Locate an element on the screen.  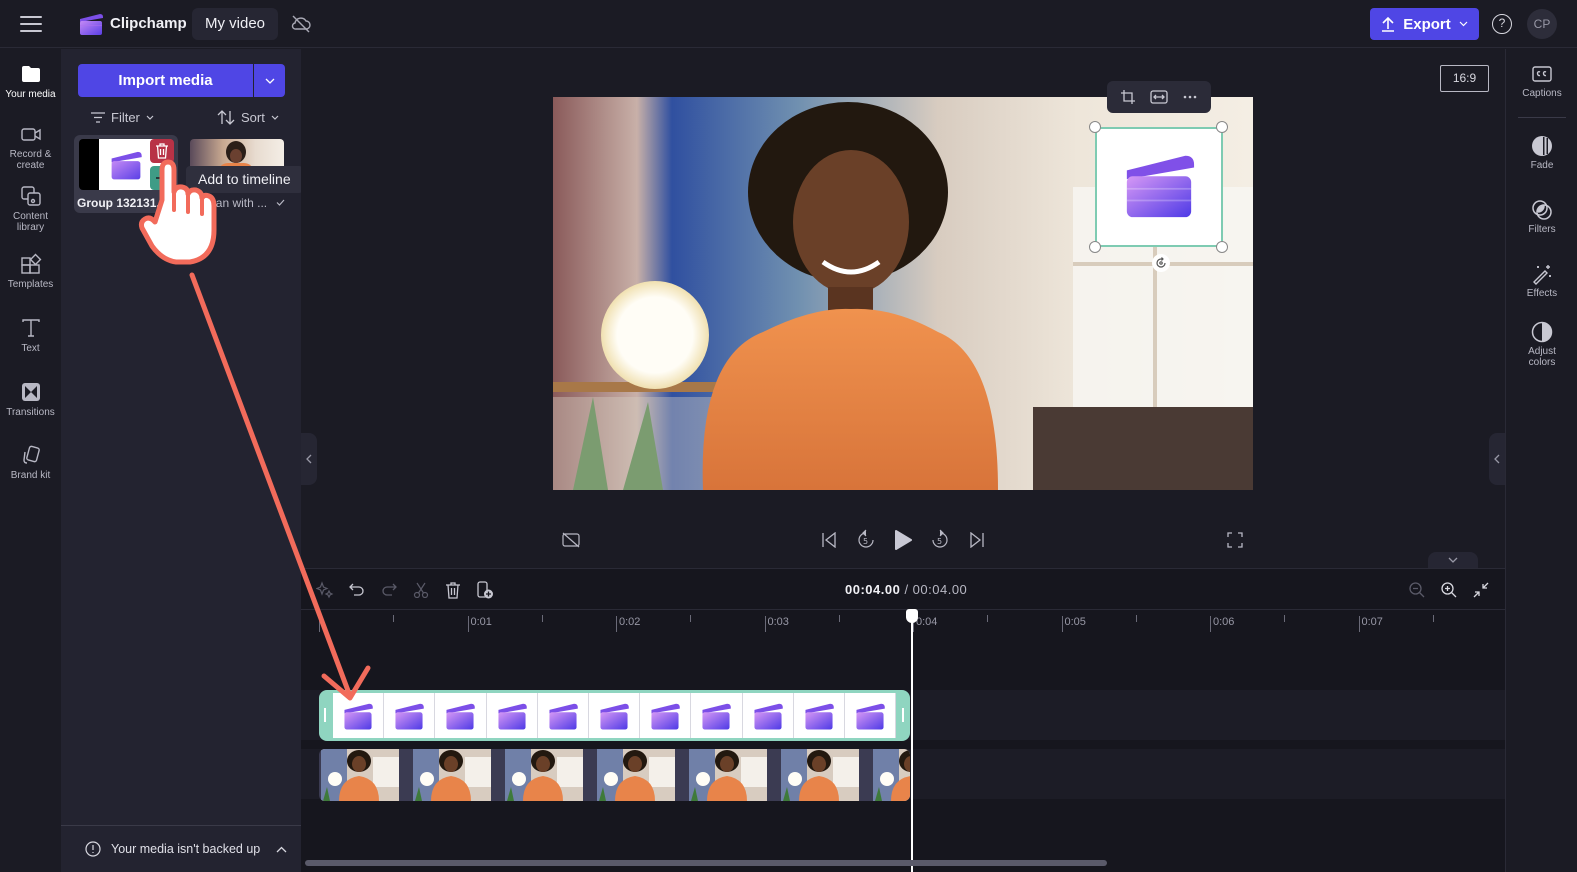
video-clip is located at coordinates (614, 775).